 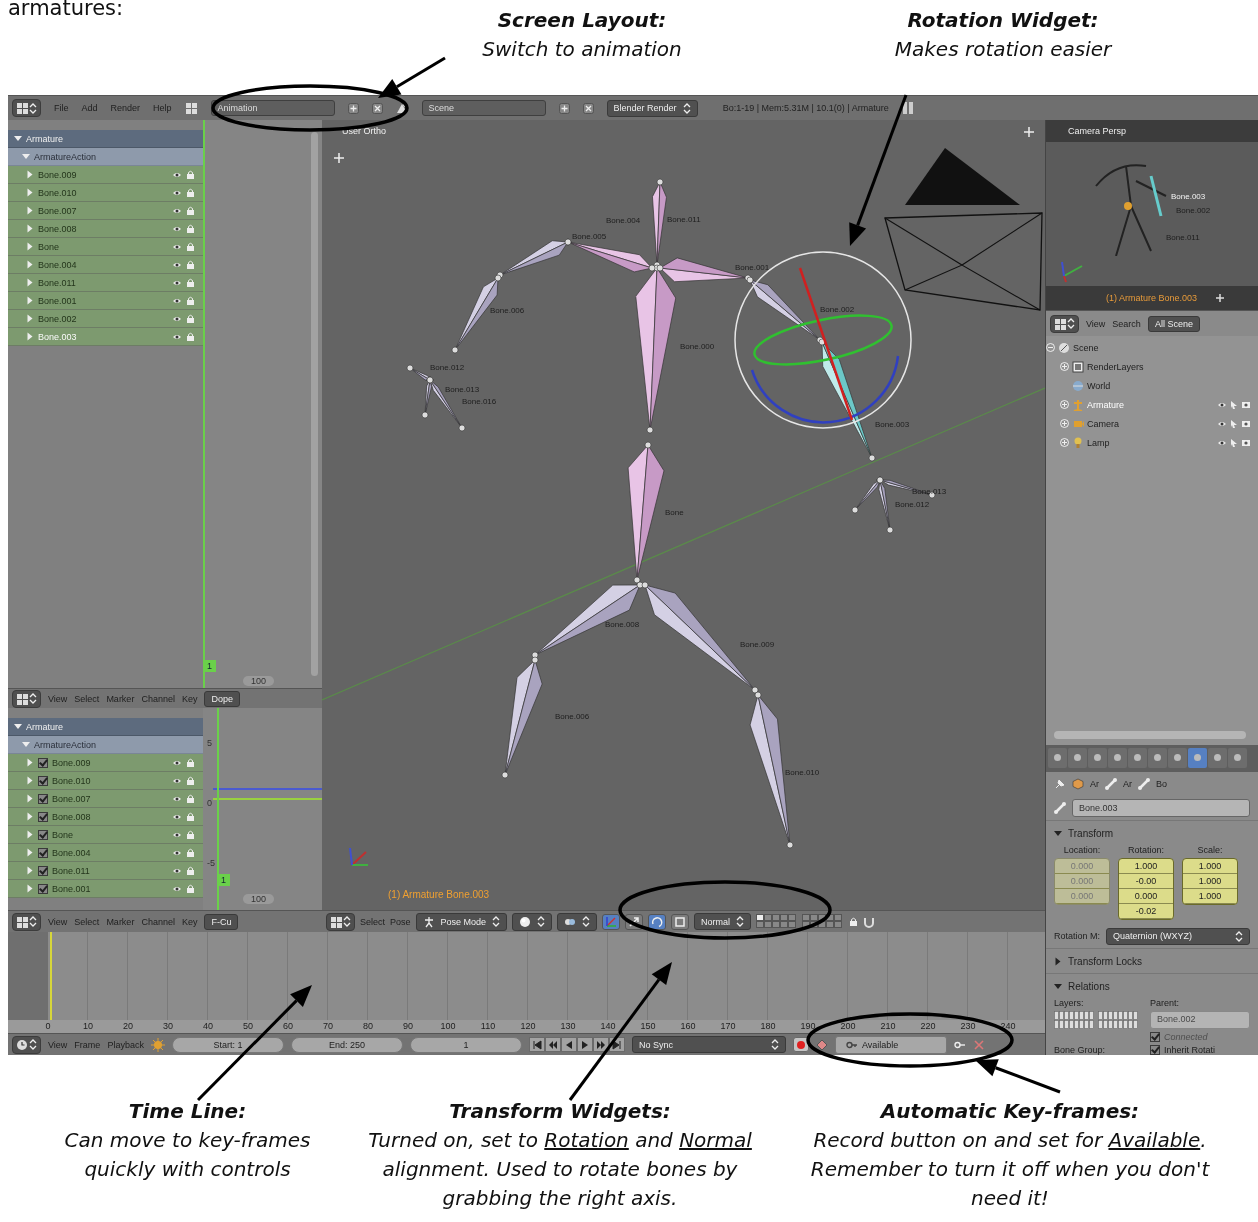 I want to click on start-frame-field: Start: 1, so click(x=227, y=1044).